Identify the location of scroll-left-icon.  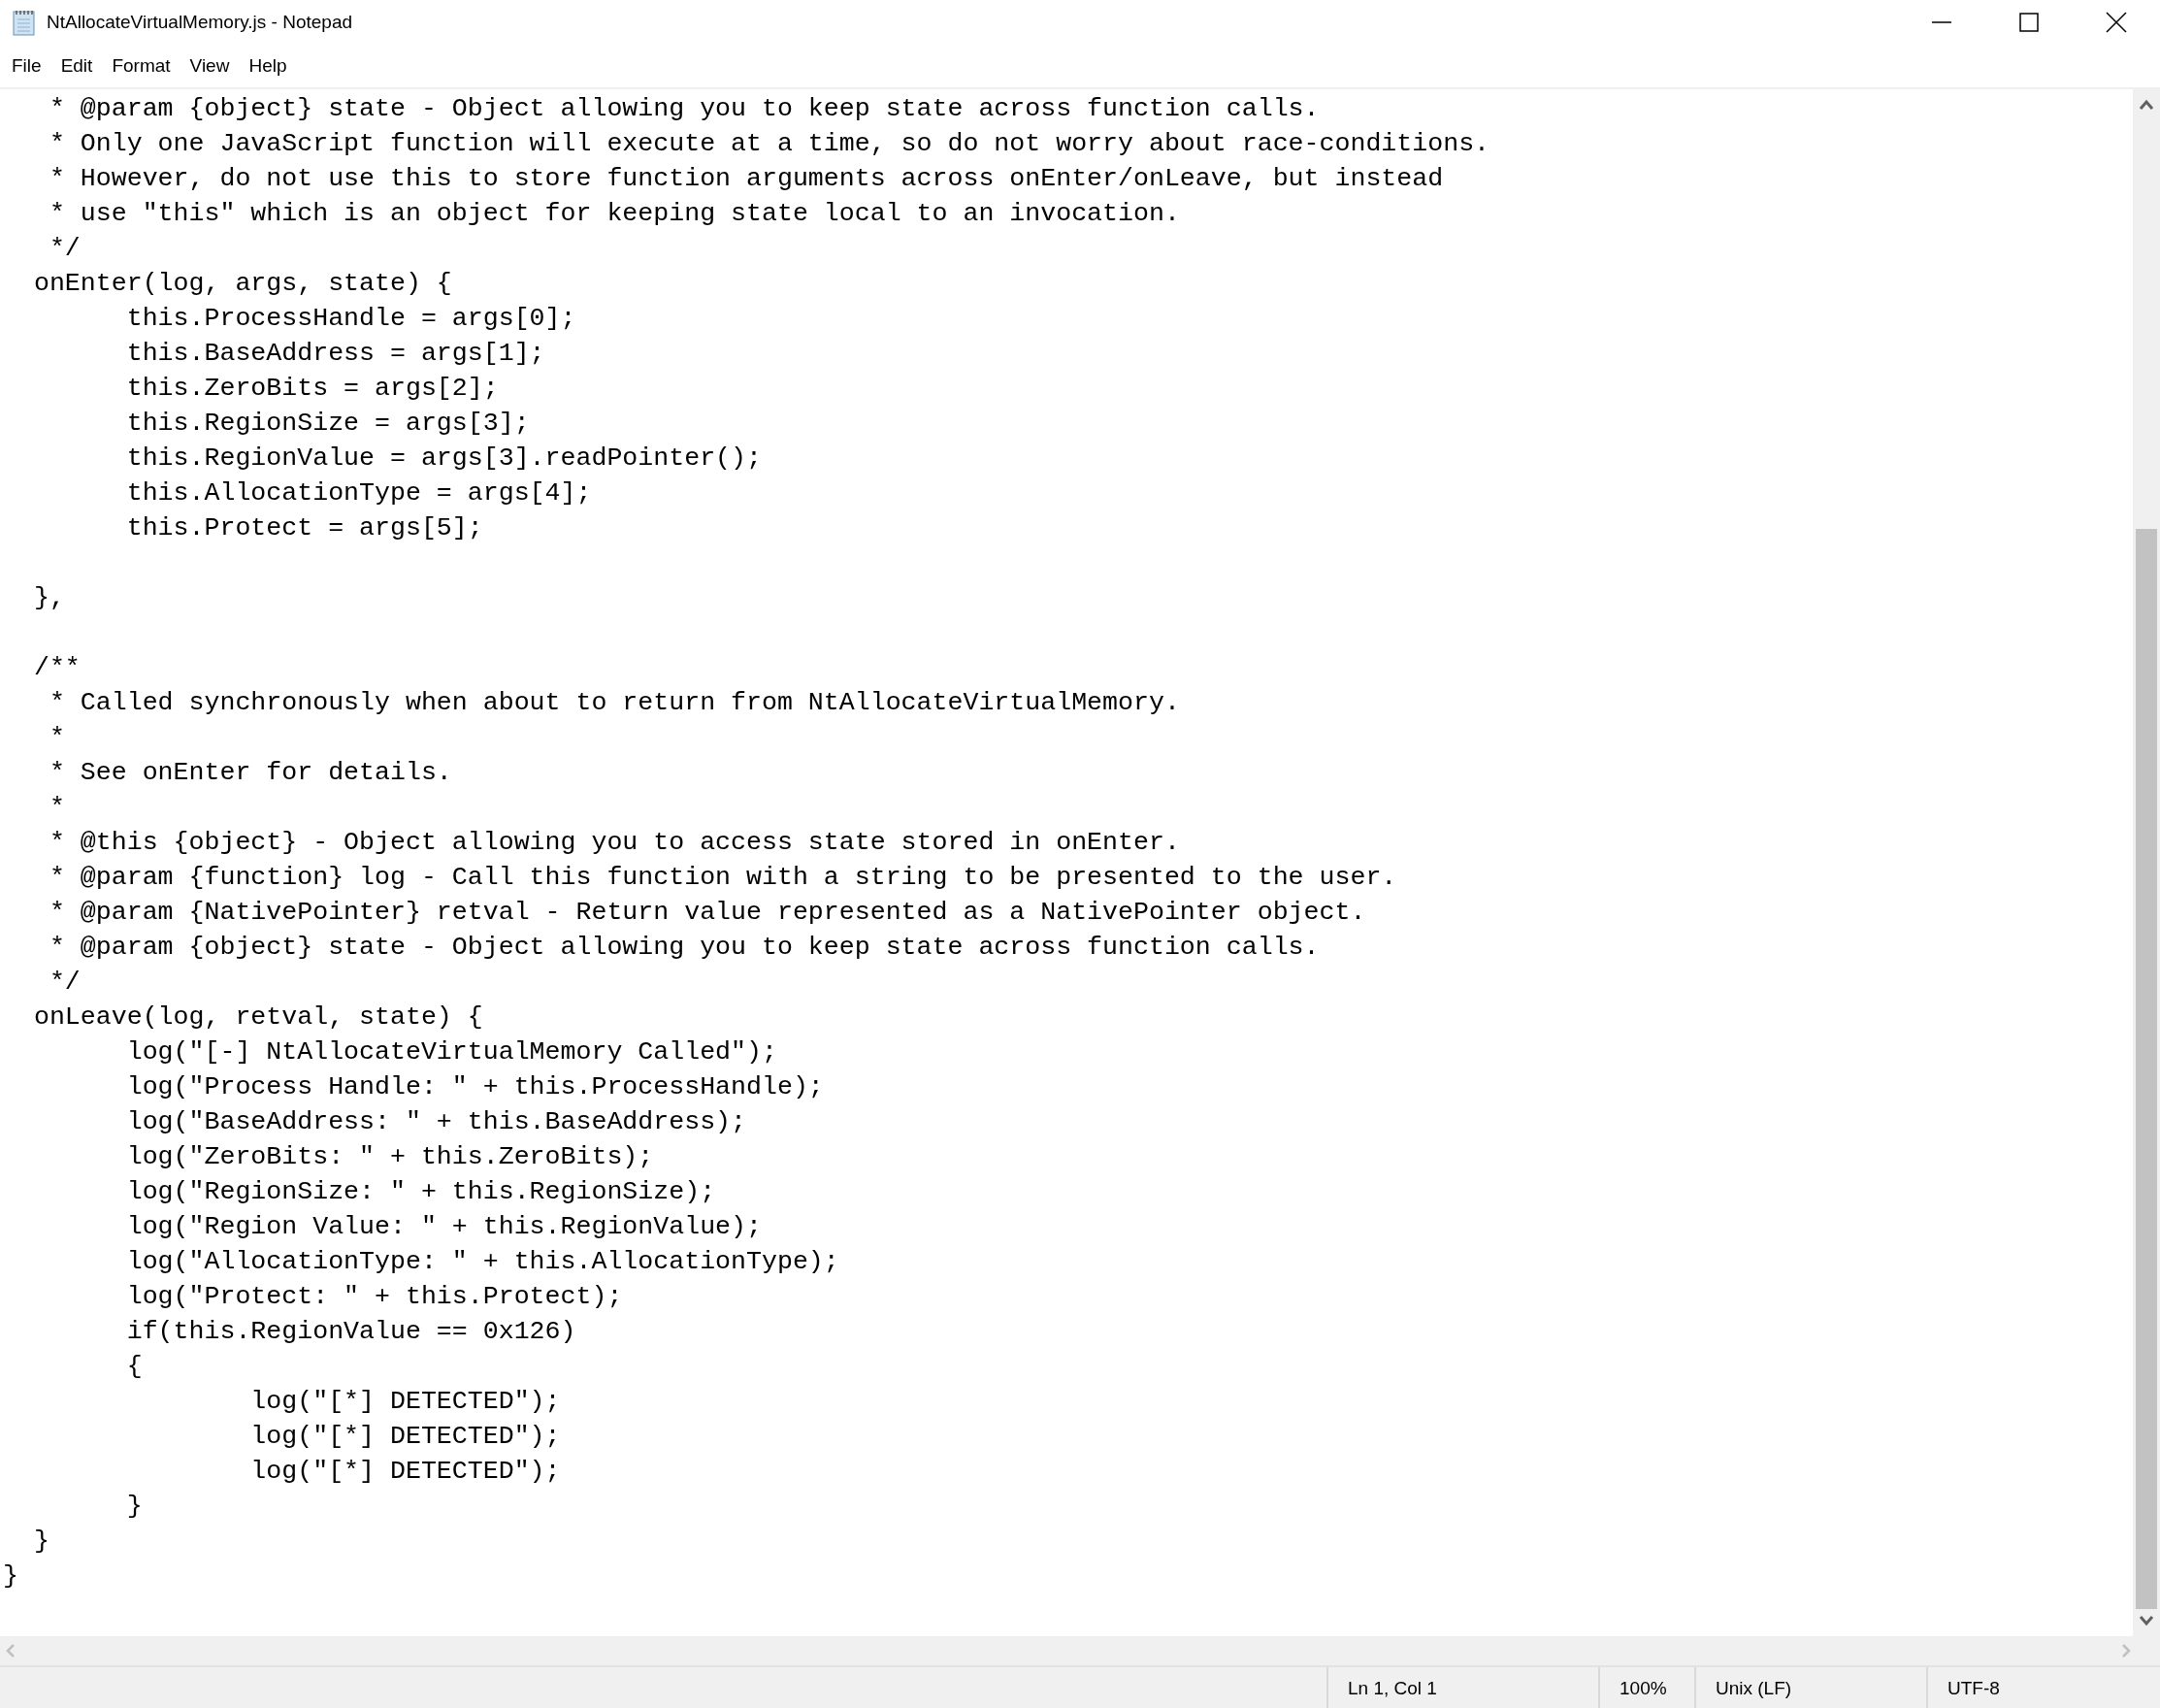
(11, 1651).